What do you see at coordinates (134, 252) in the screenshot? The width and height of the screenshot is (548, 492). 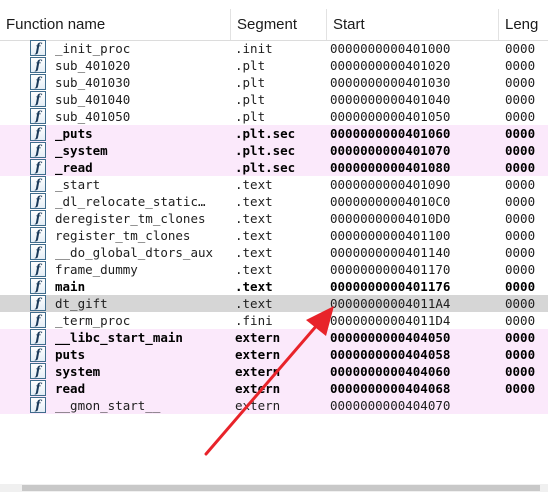 I see `function-name: __do_global_dtors_aux` at bounding box center [134, 252].